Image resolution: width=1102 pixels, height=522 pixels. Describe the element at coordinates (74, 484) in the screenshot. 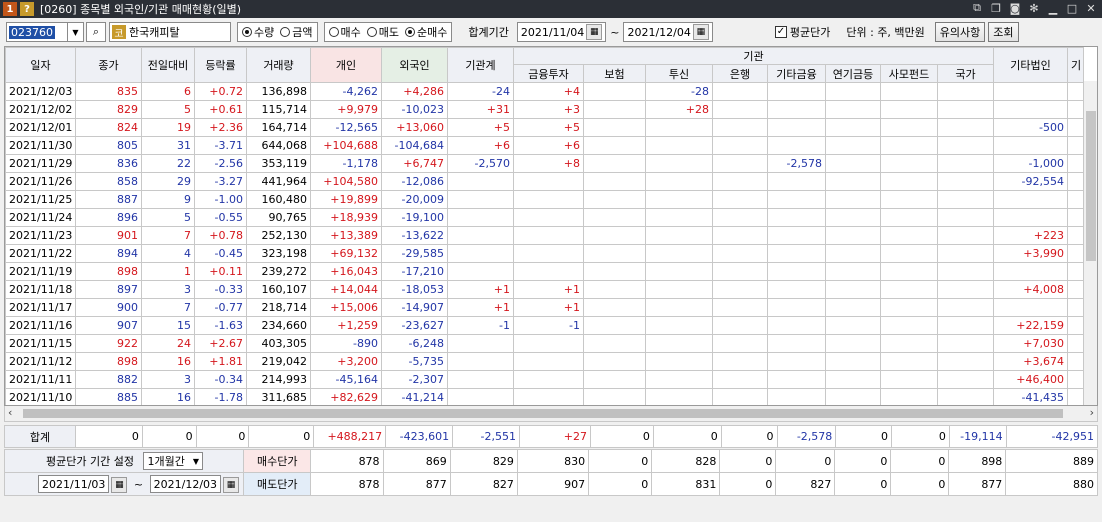

I see `avg-date-from-input: 2021/11/03` at that location.